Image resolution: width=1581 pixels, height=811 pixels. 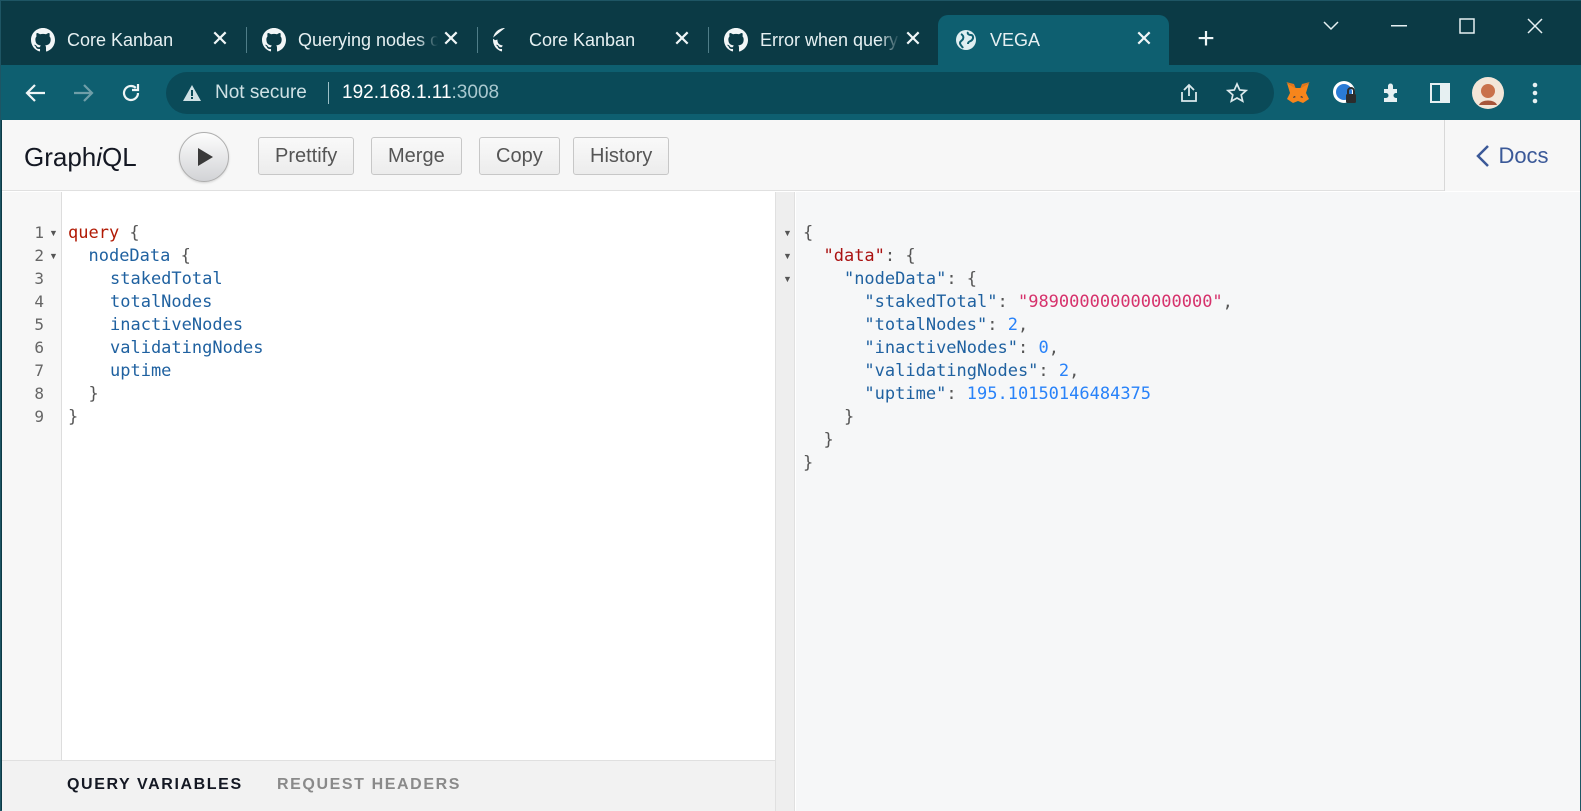 What do you see at coordinates (475, 92) in the screenshot?
I see `url-port: :3008` at bounding box center [475, 92].